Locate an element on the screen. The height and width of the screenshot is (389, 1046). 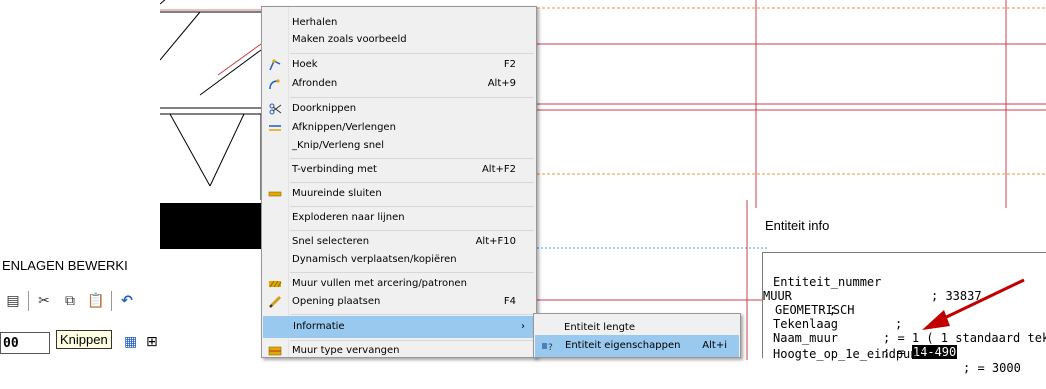
menu-item-label: Dynamisch verplaatsen/kopiëren is located at coordinates (374, 259).